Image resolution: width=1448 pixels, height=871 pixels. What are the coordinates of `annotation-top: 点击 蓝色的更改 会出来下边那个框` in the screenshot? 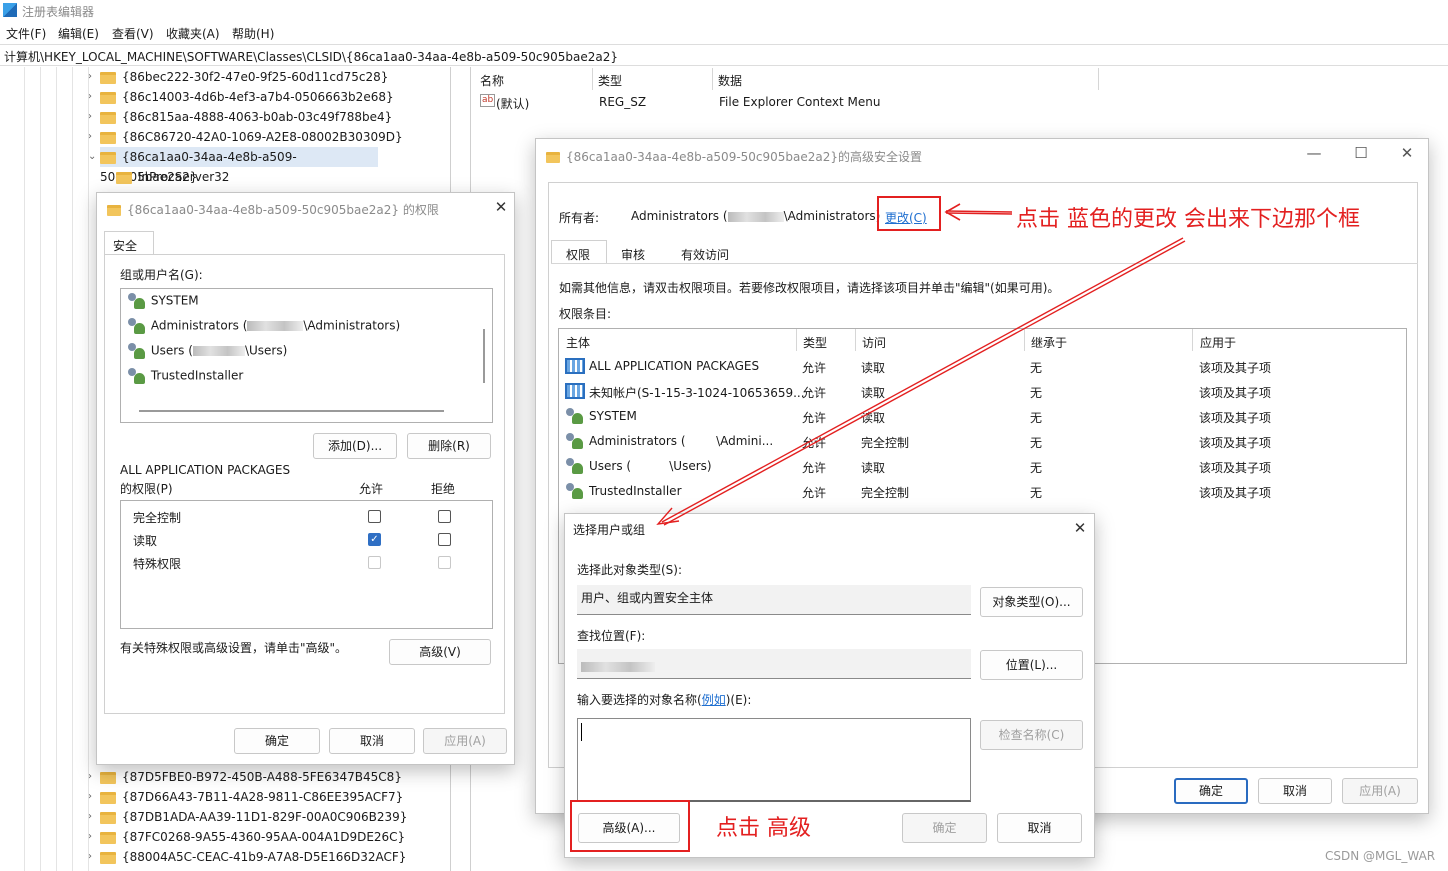 It's located at (1188, 219).